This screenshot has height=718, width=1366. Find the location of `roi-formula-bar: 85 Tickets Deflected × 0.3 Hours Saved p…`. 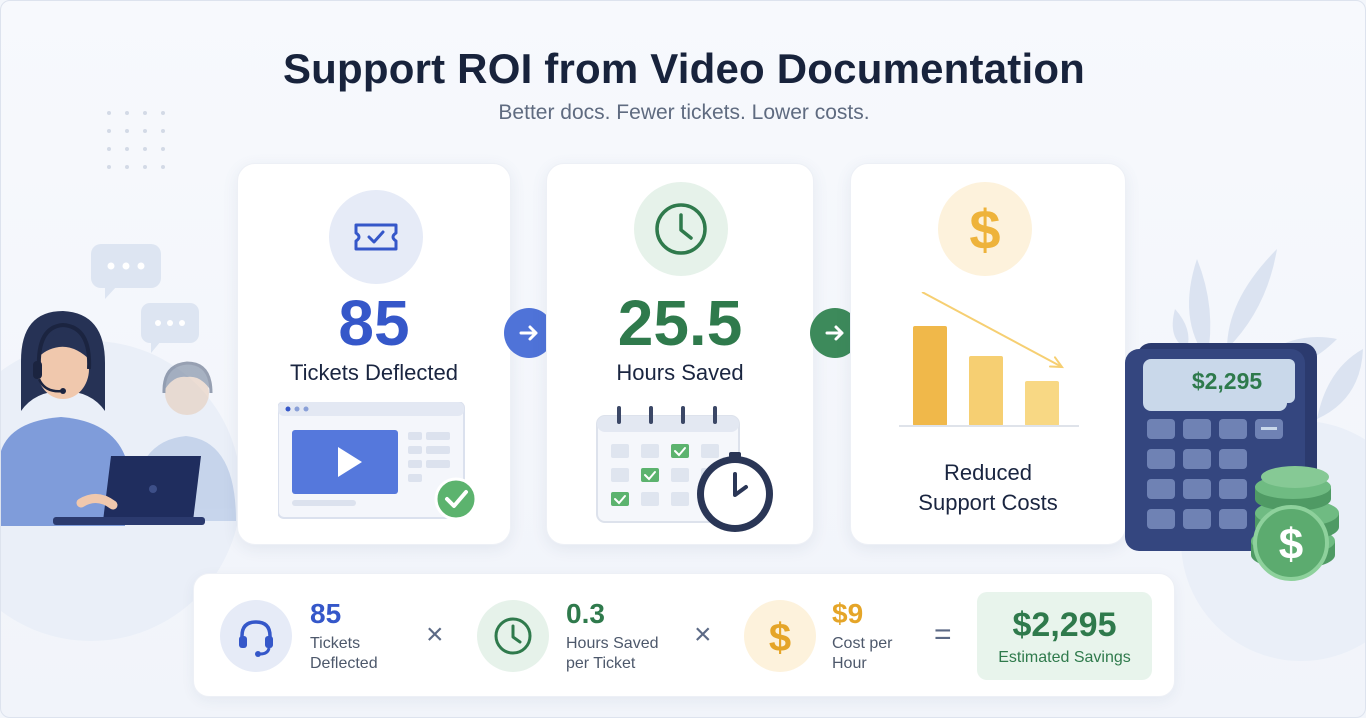

roi-formula-bar: 85 Tickets Deflected × 0.3 Hours Saved p… is located at coordinates (684, 635).